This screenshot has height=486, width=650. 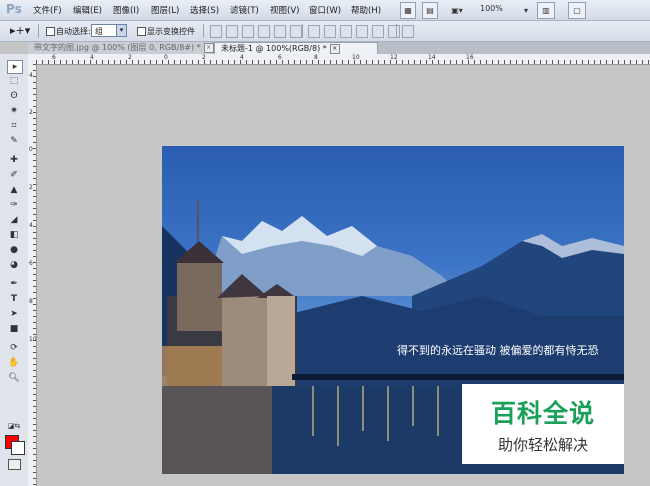 I want to click on watermark-subtitle: 助你轻松解决, so click(x=542, y=445).